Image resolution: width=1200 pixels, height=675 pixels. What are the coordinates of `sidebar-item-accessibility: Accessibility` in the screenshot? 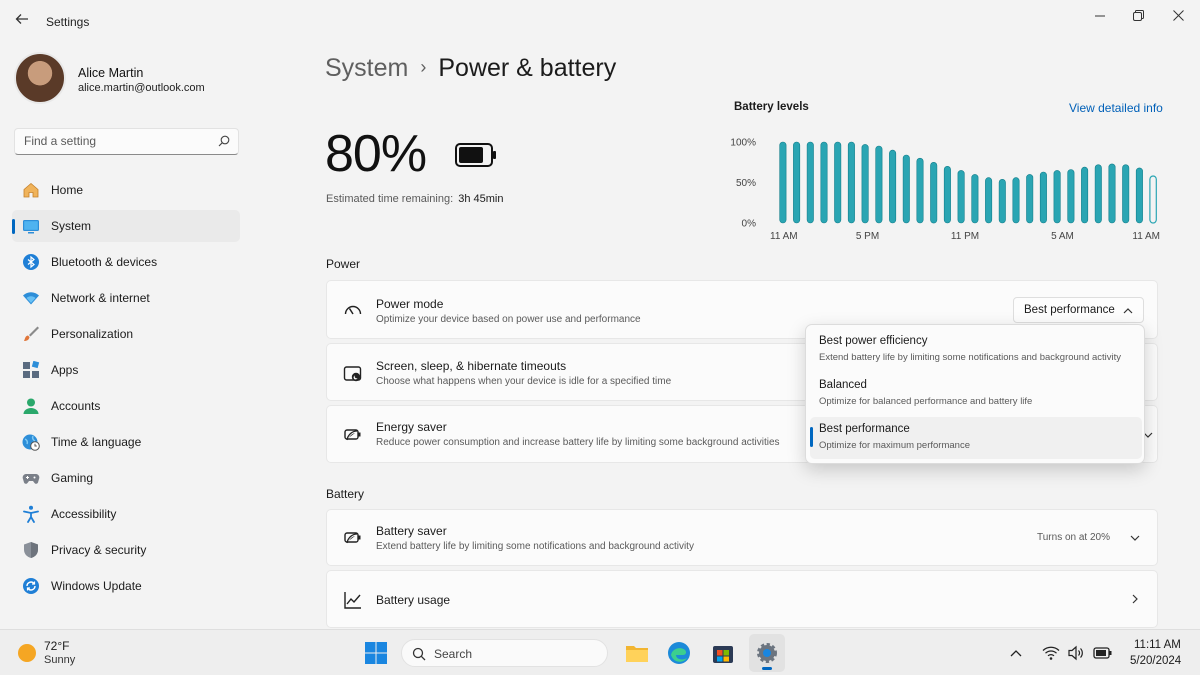 It's located at (126, 514).